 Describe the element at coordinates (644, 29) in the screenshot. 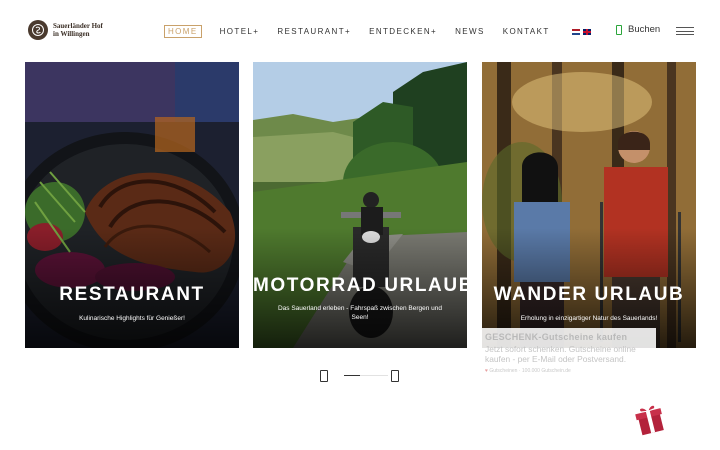

I see `booking-label: Buchen` at that location.